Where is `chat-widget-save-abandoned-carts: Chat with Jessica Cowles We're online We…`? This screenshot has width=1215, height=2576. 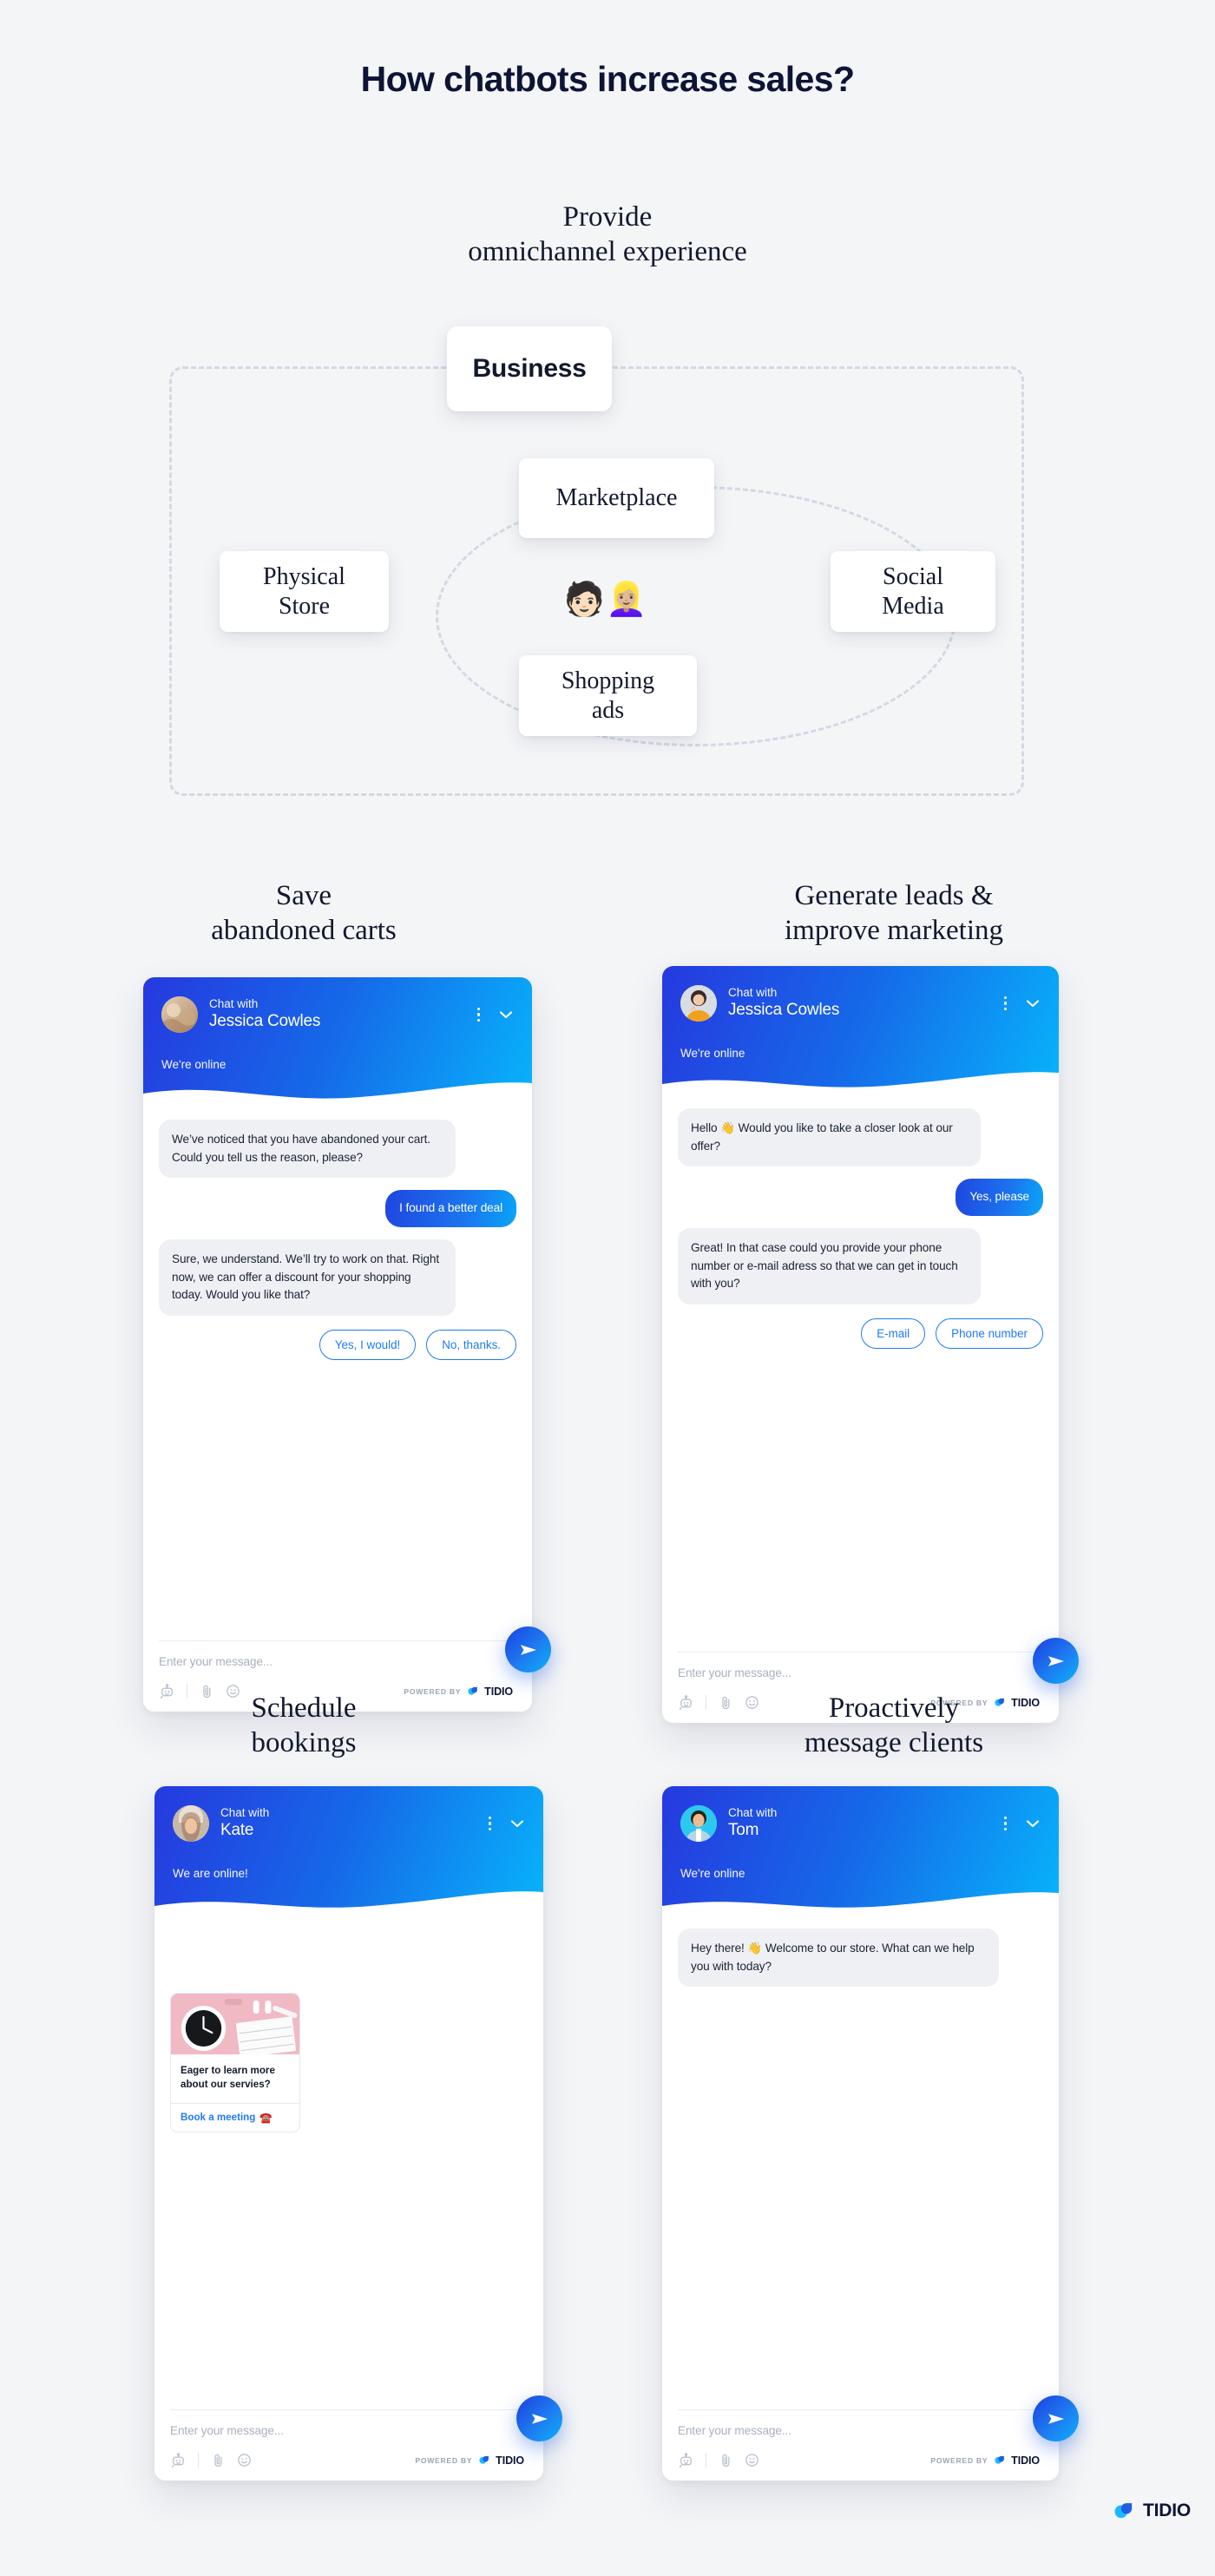 chat-widget-save-abandoned-carts: Chat with Jessica Cowles We're online We… is located at coordinates (347, 1344).